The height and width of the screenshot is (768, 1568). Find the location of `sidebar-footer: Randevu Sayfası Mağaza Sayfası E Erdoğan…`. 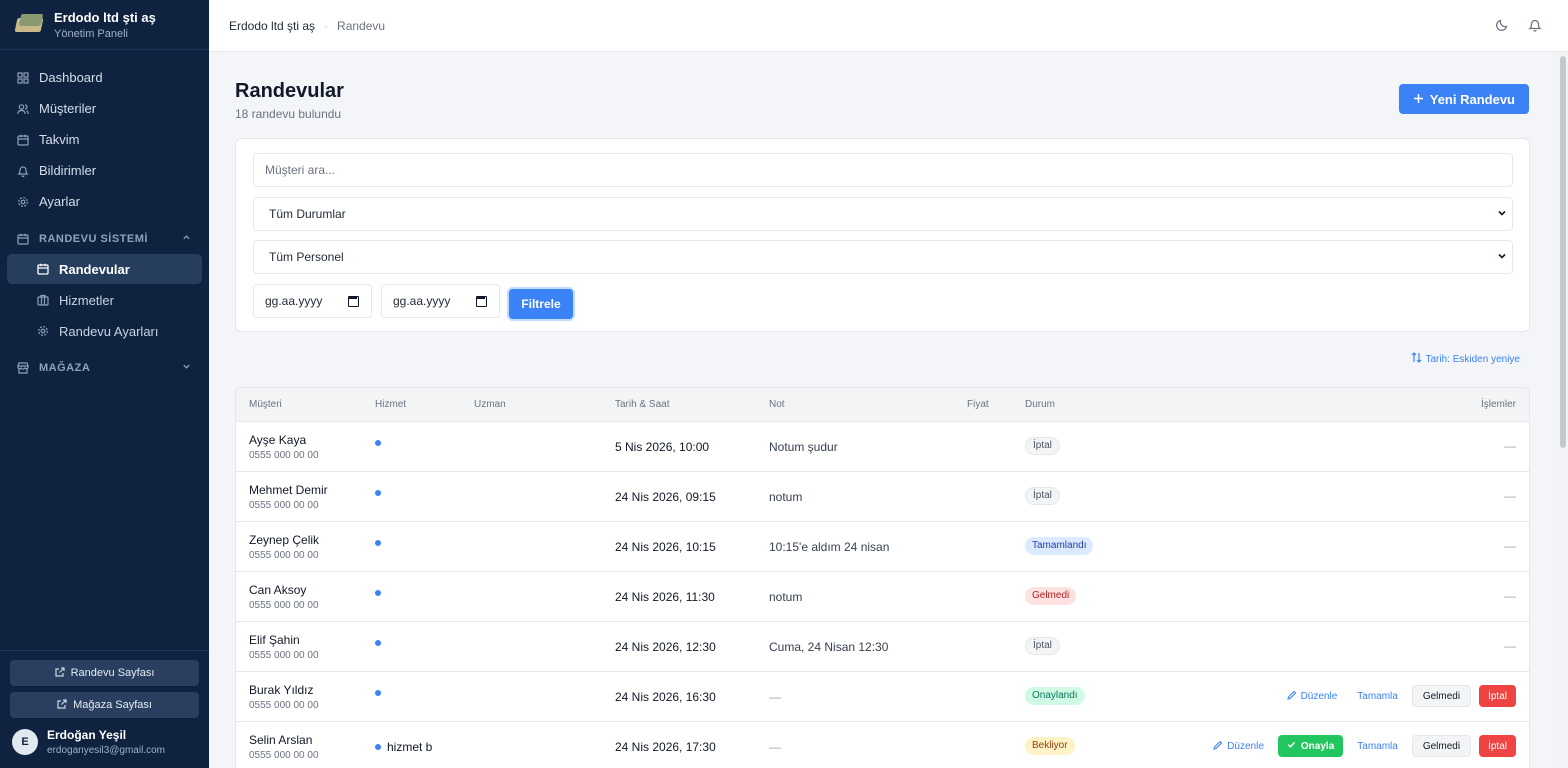

sidebar-footer: Randevu Sayfası Mağaza Sayfası E Erdoğan… is located at coordinates (104, 709).